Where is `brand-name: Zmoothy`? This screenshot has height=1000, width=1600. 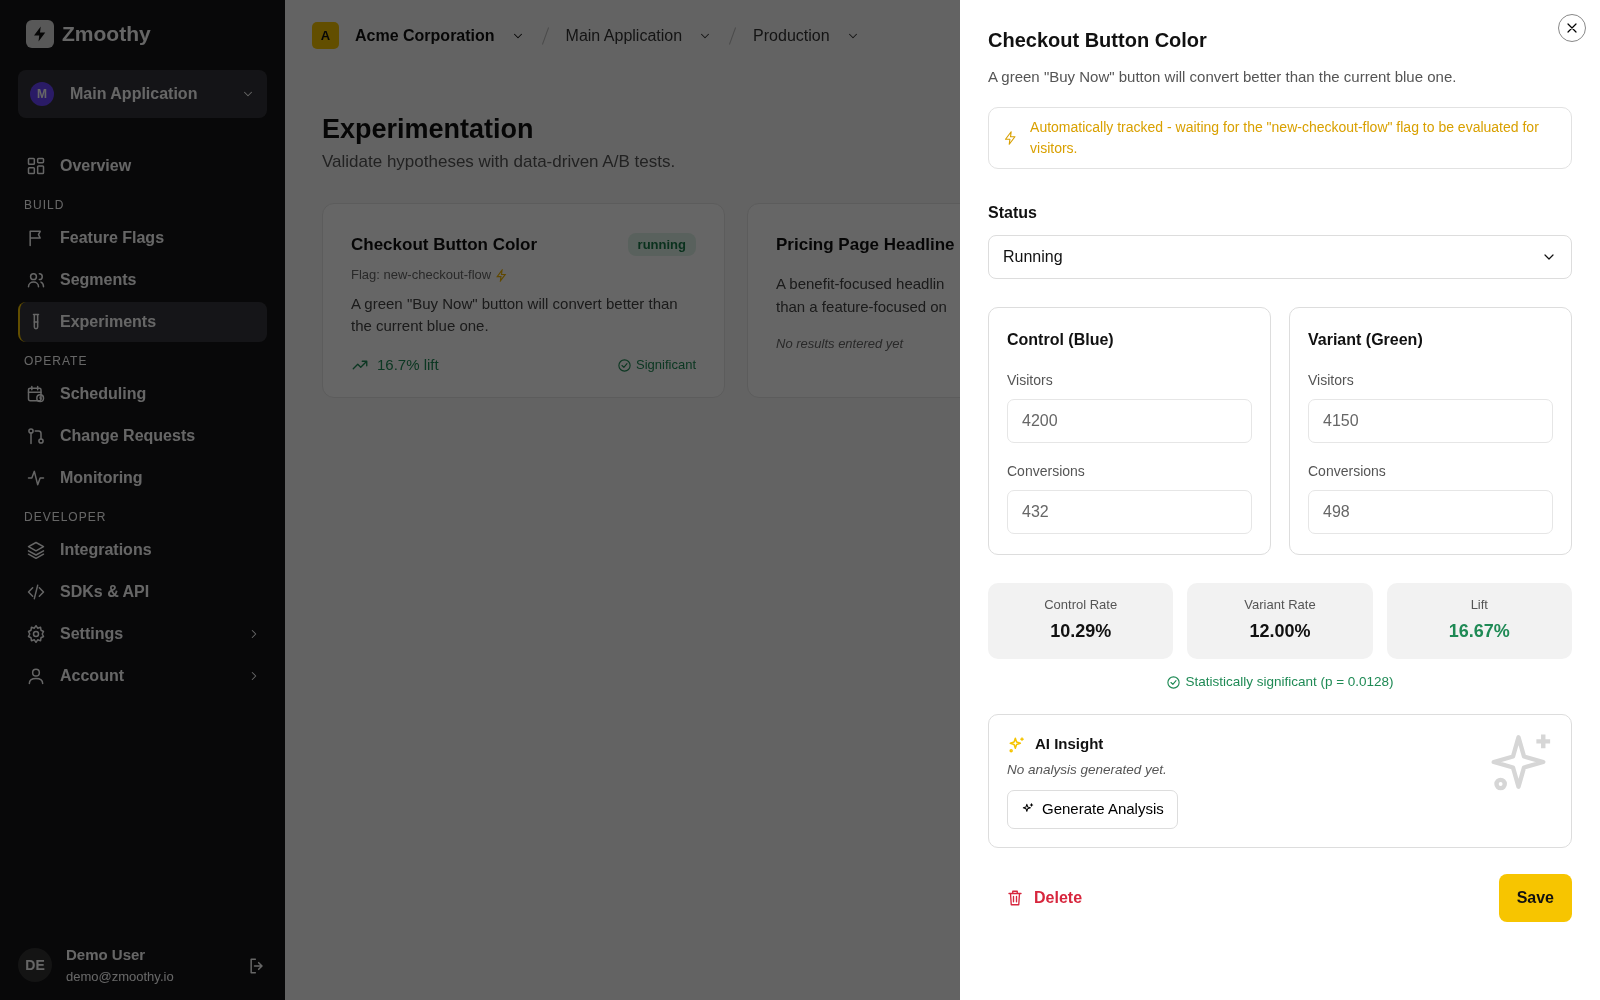 brand-name: Zmoothy is located at coordinates (106, 34).